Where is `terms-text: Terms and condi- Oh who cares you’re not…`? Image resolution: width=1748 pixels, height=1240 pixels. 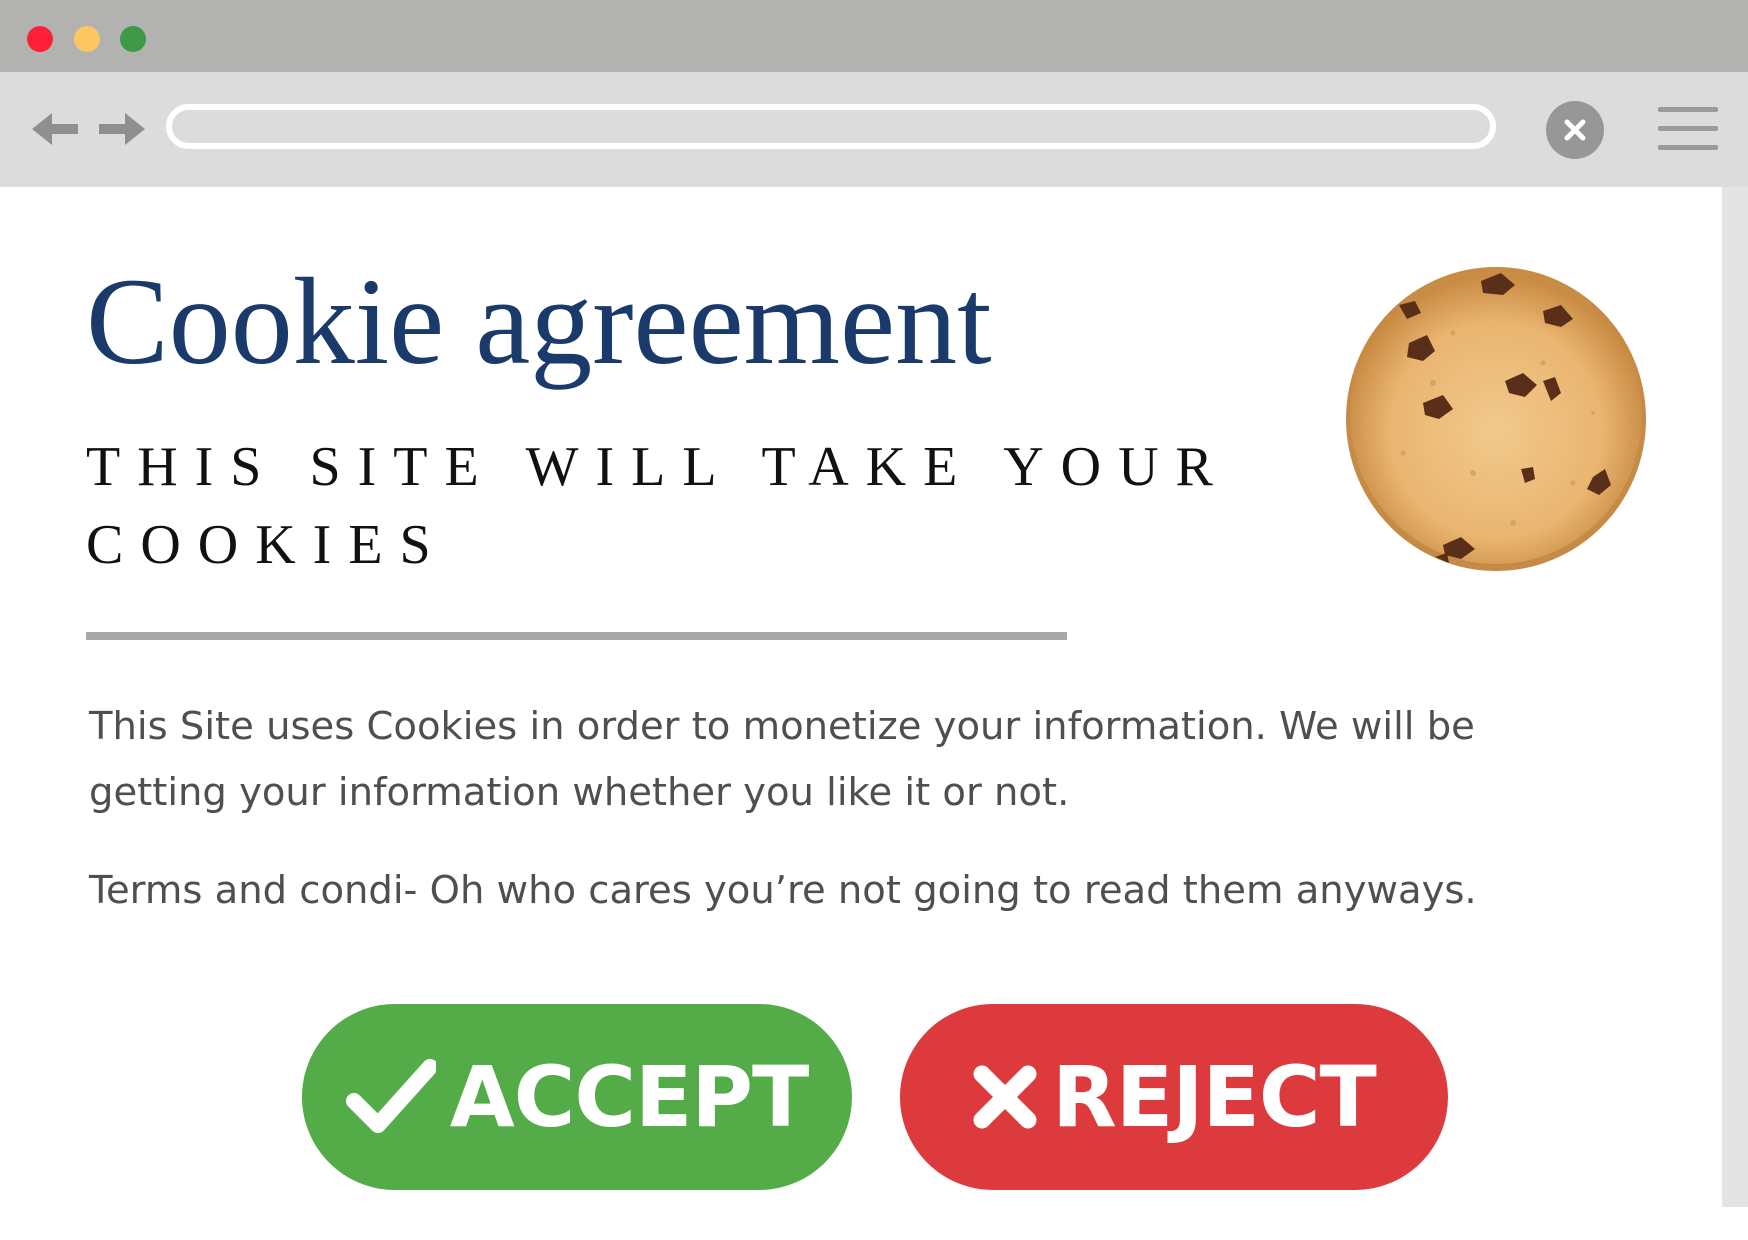
terms-text: Terms and condi- Oh who cares you’re not… is located at coordinates (783, 890).